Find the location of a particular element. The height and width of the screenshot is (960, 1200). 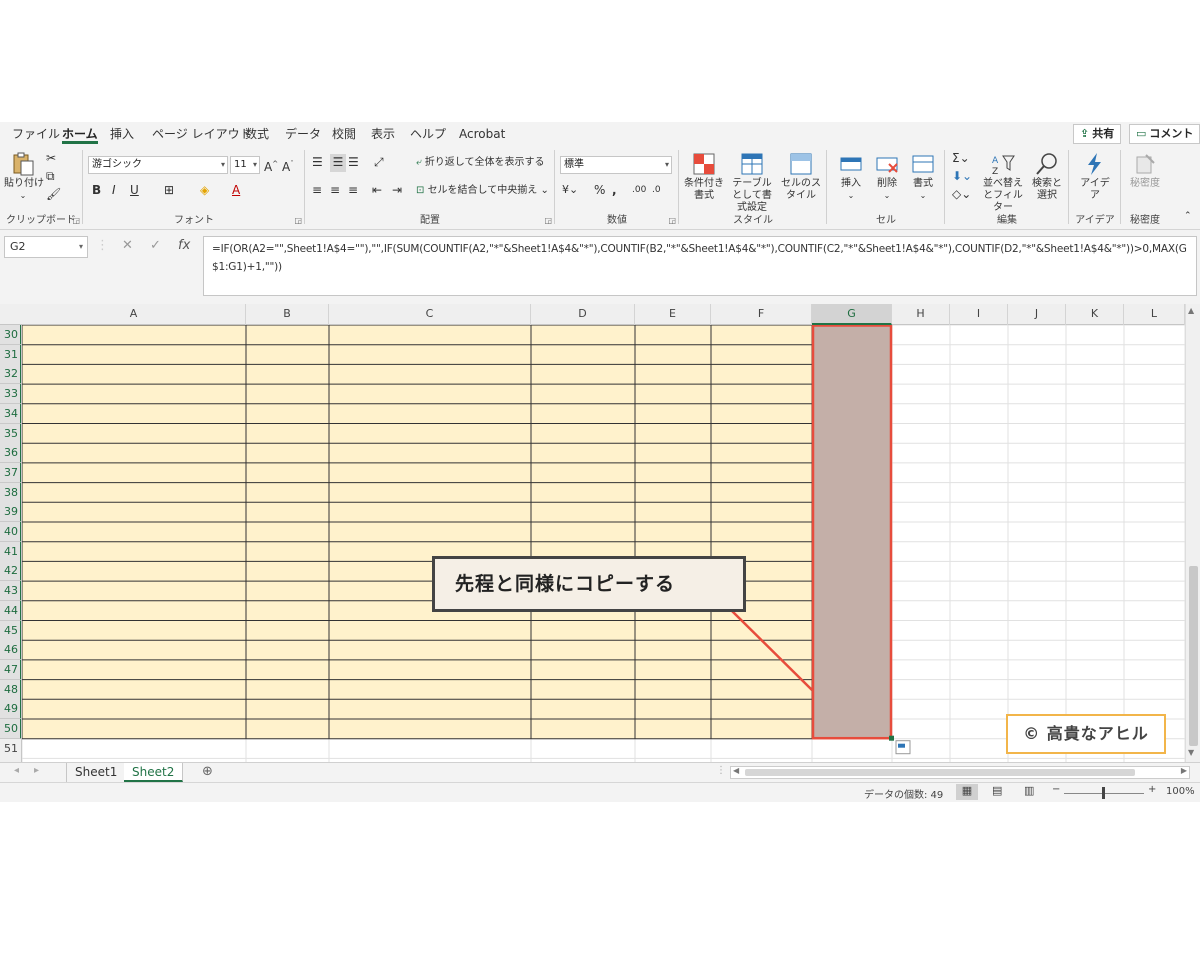

annotation-overlay is located at coordinates (772, 650).